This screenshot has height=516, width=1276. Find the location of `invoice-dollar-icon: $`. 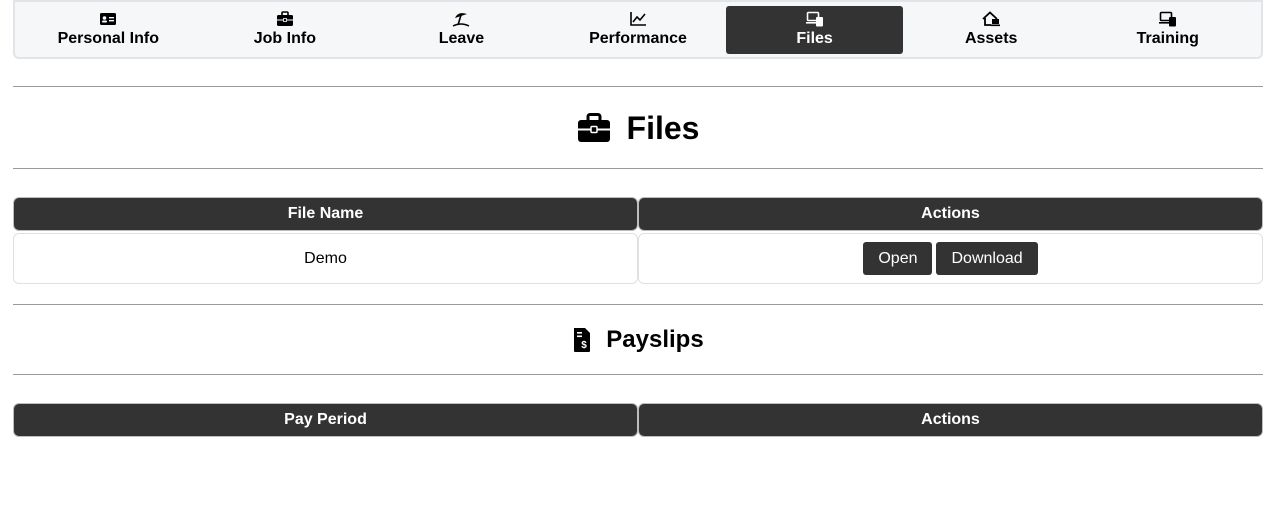

invoice-dollar-icon: $ is located at coordinates (582, 340).